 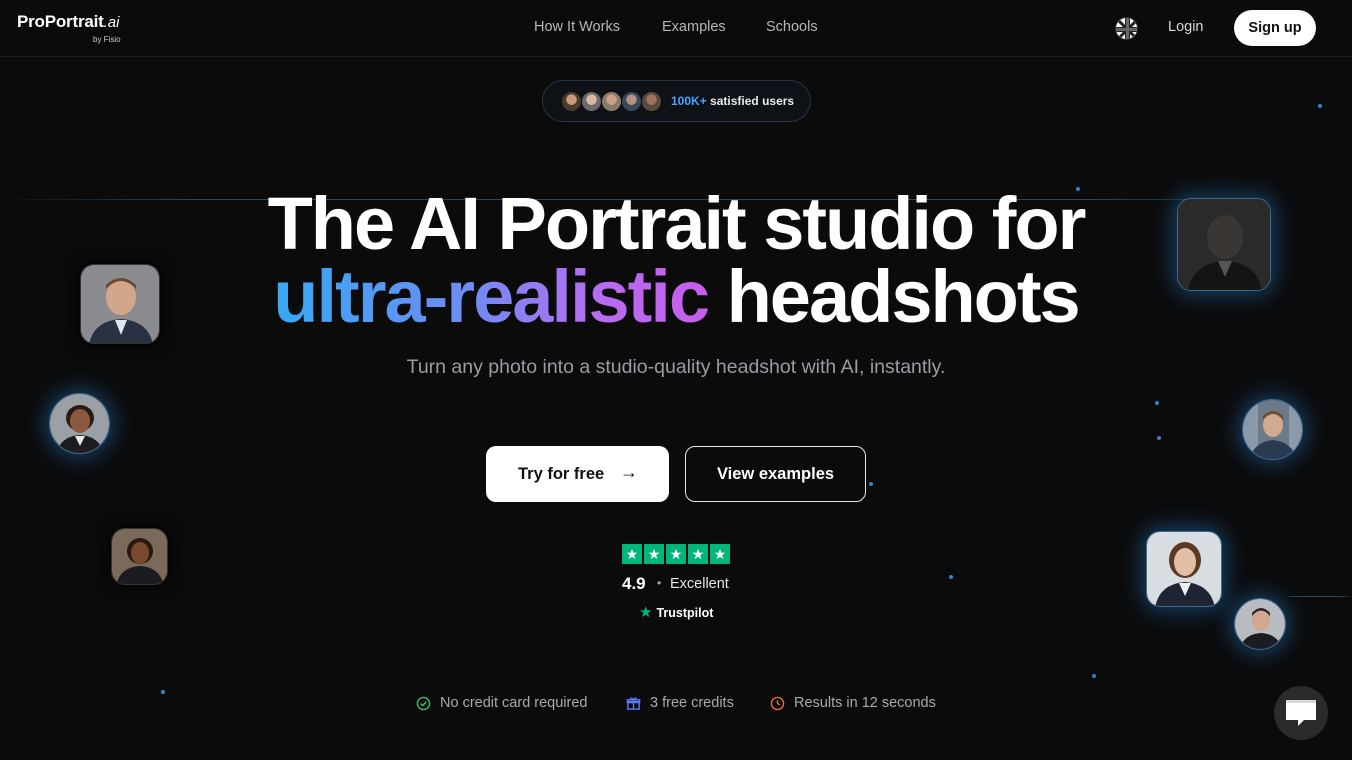 What do you see at coordinates (777, 703) in the screenshot?
I see `clock-icon` at bounding box center [777, 703].